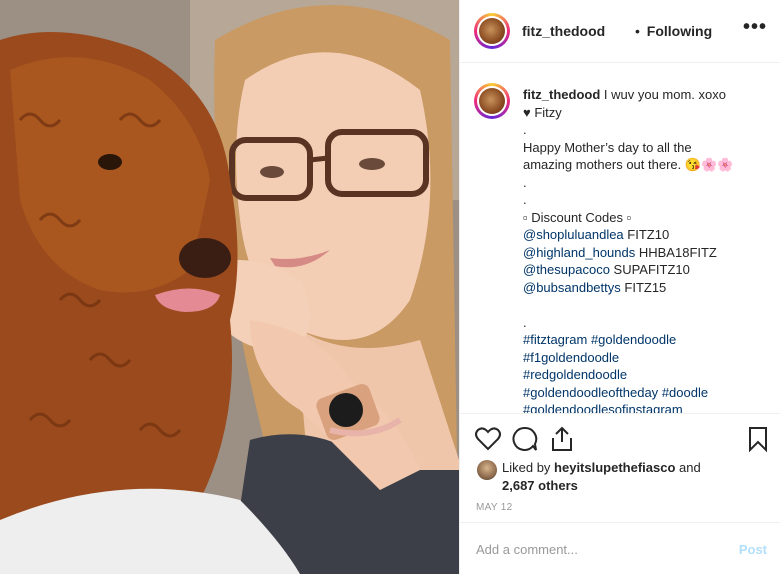 The image size is (780, 574). What do you see at coordinates (679, 31) in the screenshot?
I see `following-label: Following` at bounding box center [679, 31].